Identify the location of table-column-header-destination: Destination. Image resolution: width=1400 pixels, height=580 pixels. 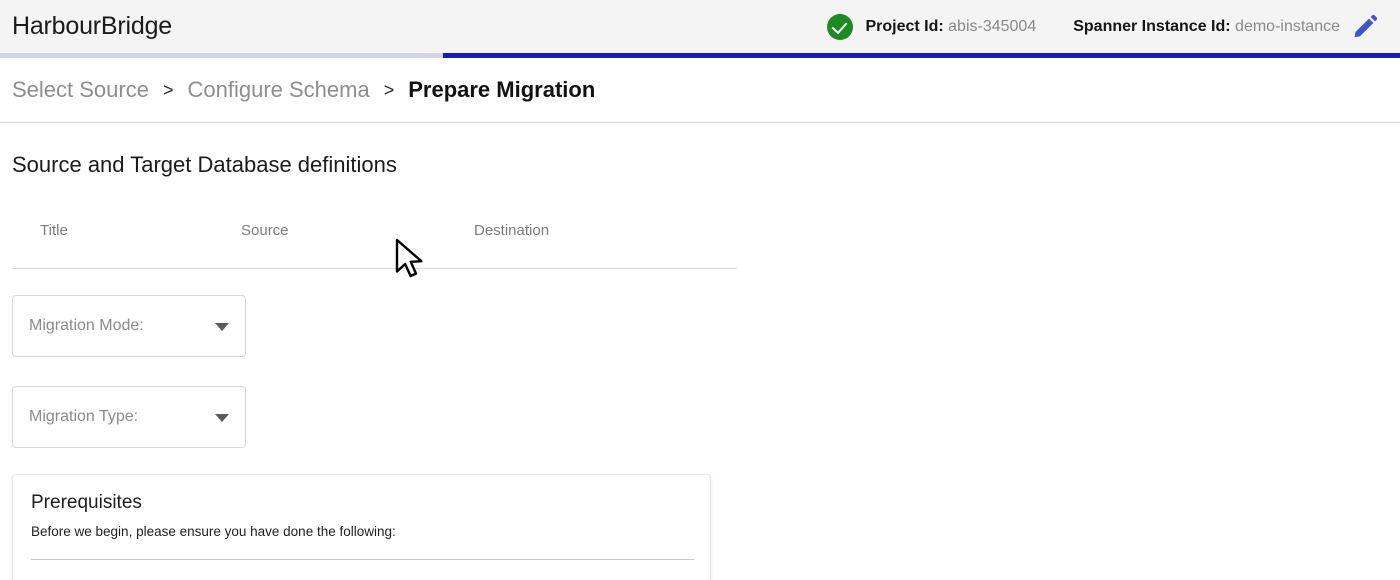
(512, 230).